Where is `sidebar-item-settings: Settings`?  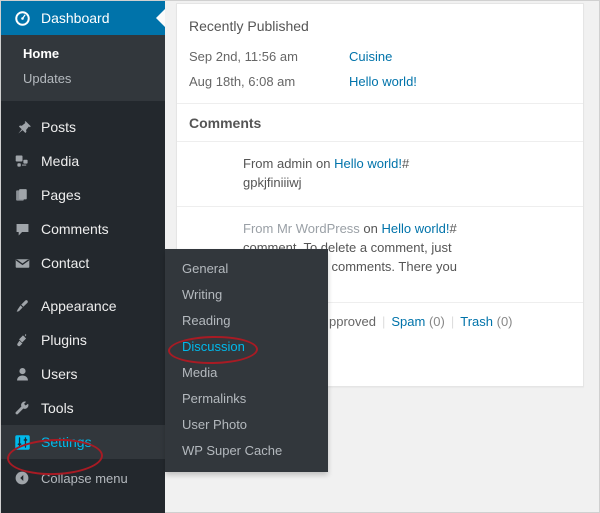 sidebar-item-settings: Settings is located at coordinates (83, 442).